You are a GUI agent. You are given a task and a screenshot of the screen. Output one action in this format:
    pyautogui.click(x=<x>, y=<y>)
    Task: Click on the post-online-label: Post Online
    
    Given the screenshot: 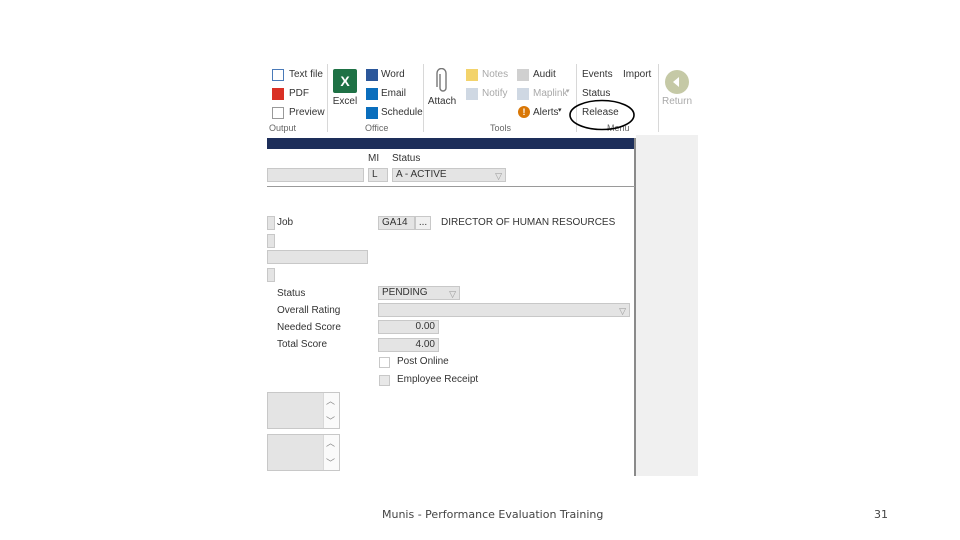 What is the action you would take?
    pyautogui.click(x=423, y=361)
    